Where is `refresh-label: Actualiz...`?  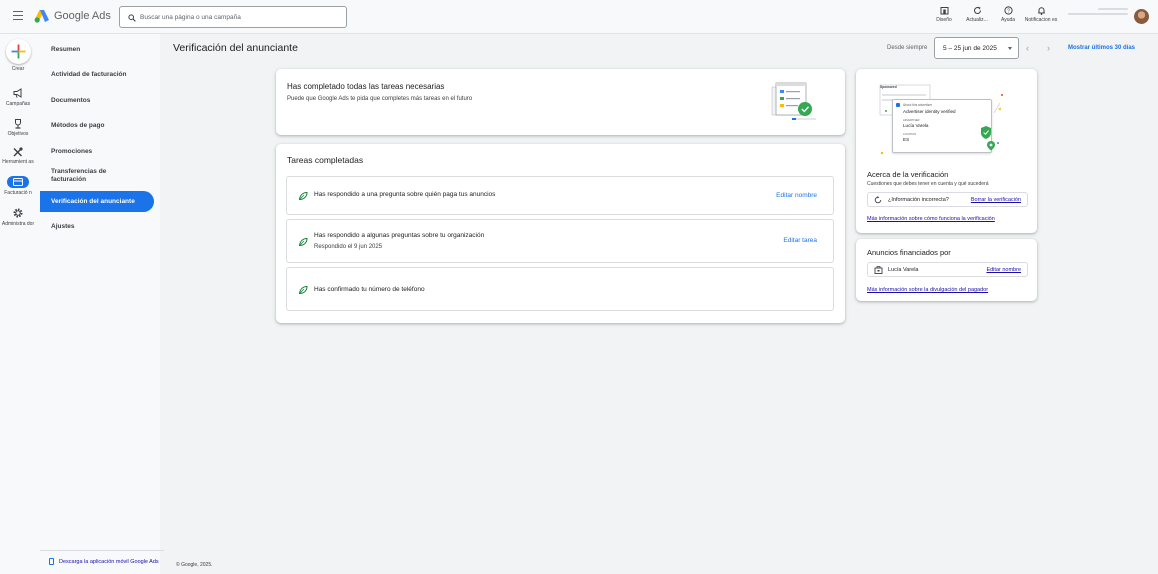
refresh-label: Actualiz... is located at coordinates (977, 20).